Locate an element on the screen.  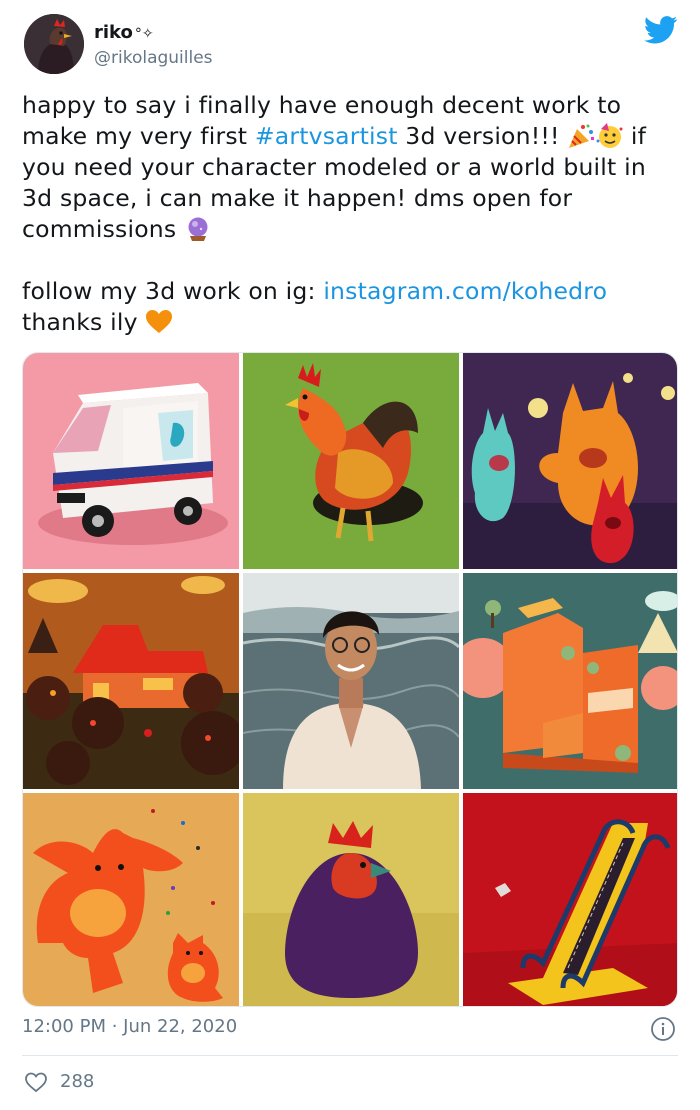
media-image-portrait is located at coordinates (351, 681).